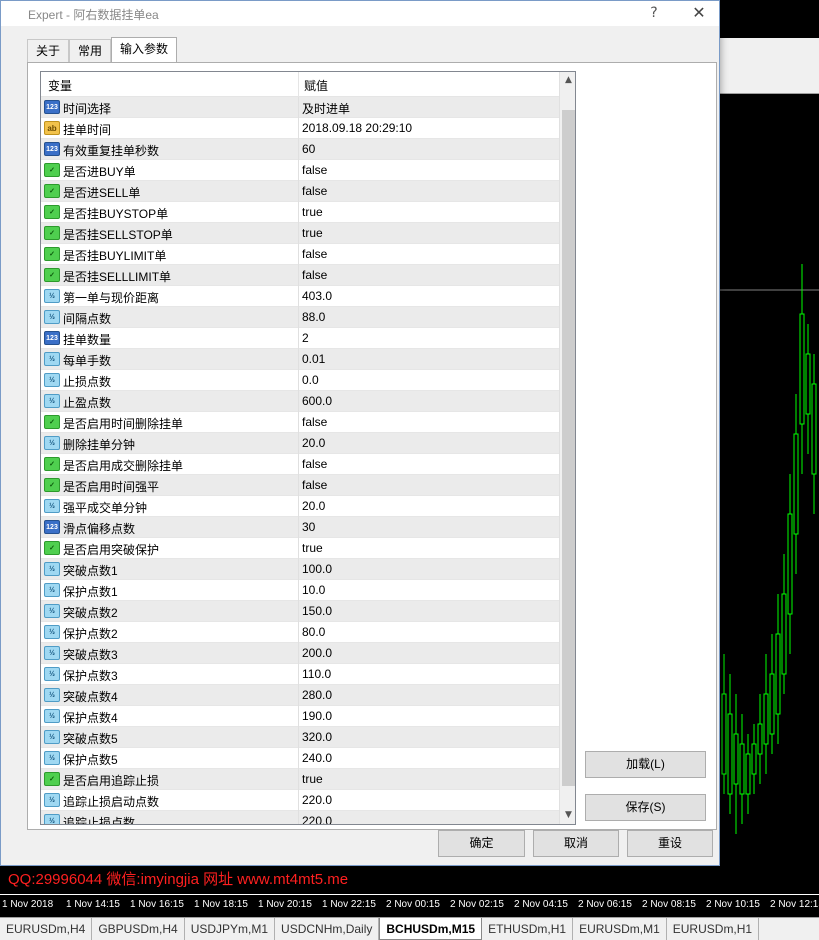 This screenshot has height=940, width=819. I want to click on parameter-name: 突破点数1, so click(90, 571).